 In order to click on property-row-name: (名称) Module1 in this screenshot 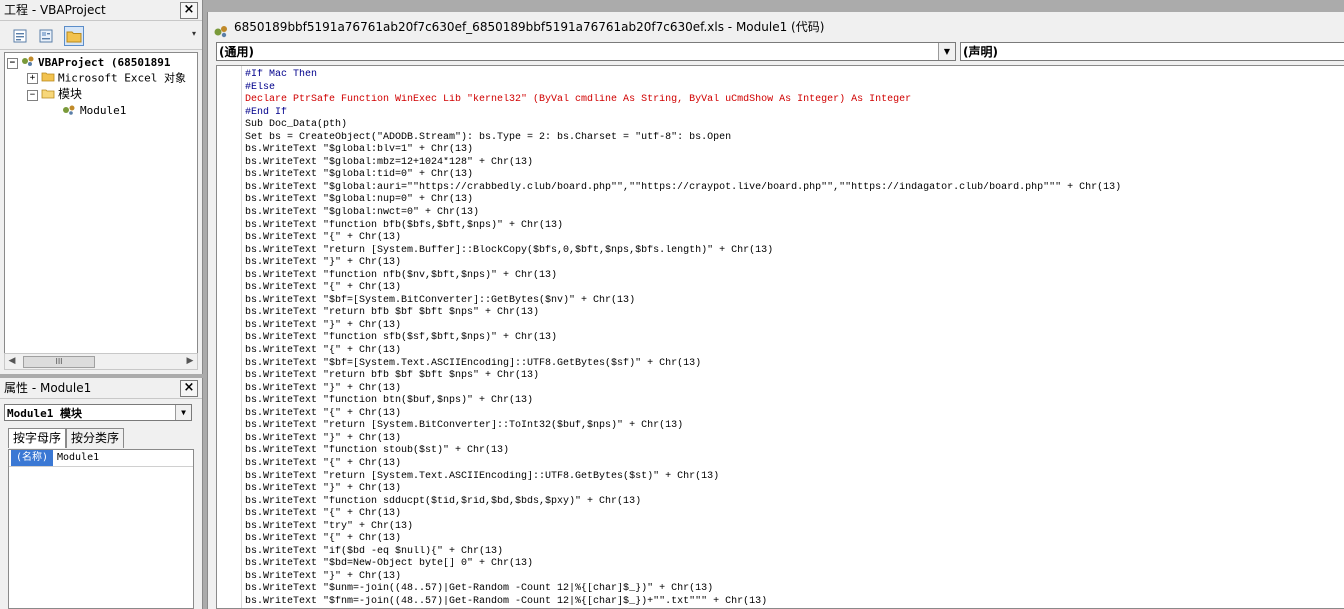, I will do `click(101, 458)`.